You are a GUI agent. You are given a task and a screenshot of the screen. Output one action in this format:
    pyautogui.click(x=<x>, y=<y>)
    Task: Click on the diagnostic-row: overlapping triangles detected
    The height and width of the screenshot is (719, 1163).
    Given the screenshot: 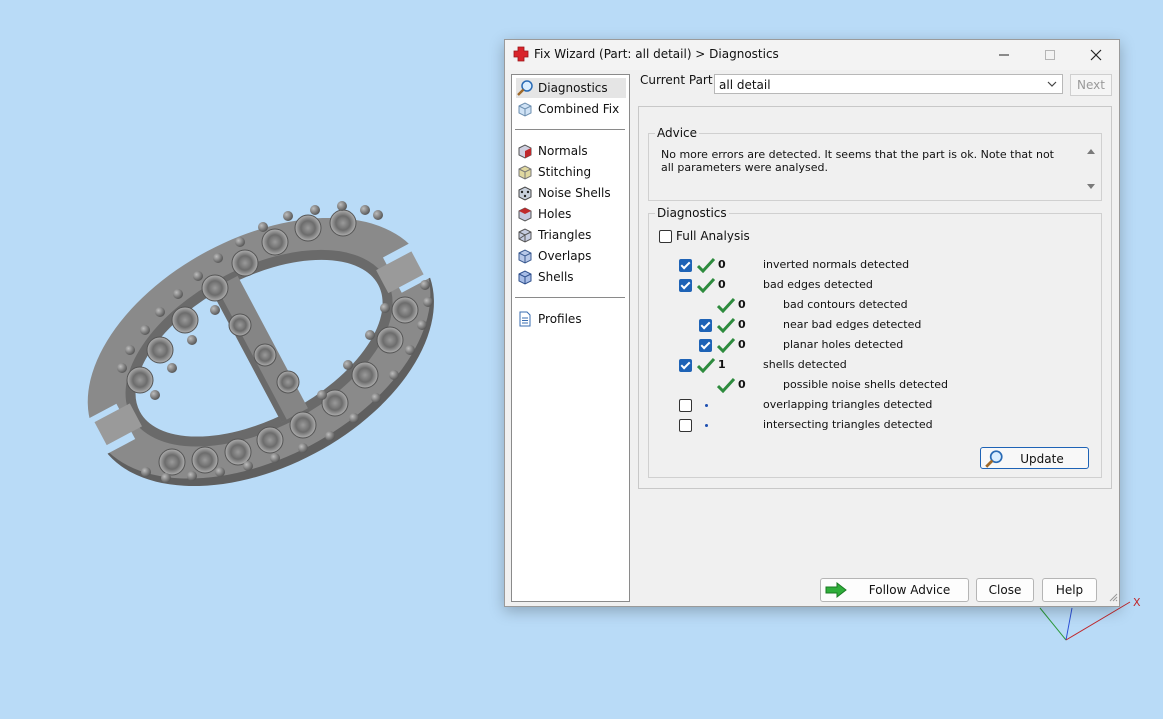 What is the action you would take?
    pyautogui.click(x=869, y=405)
    